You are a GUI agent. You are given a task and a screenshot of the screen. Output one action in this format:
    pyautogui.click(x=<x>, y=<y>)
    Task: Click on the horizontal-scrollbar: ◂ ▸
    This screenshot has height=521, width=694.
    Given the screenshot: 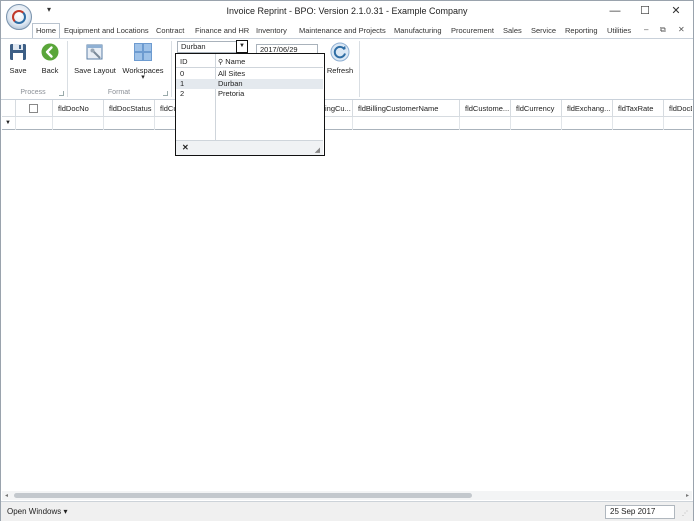 What is the action you would take?
    pyautogui.click(x=347, y=495)
    